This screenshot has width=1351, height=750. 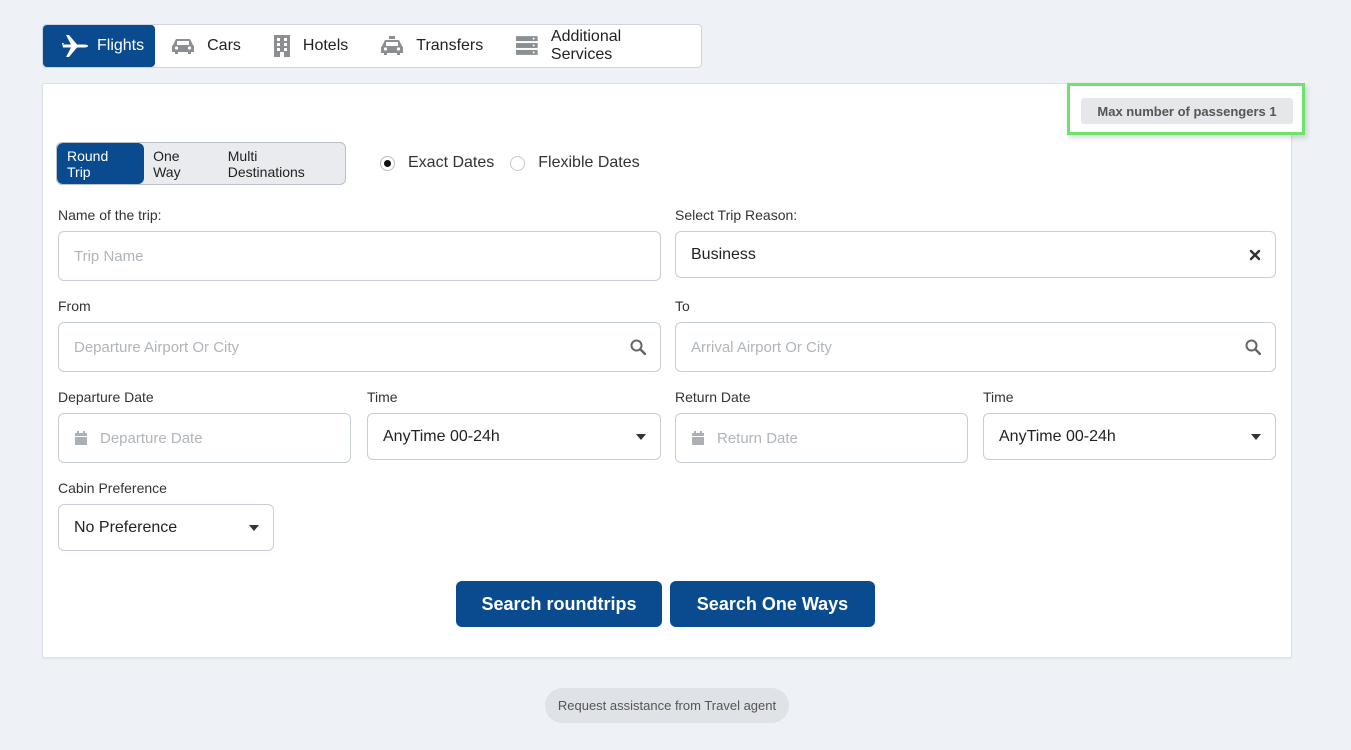 What do you see at coordinates (1057, 436) in the screenshot?
I see `return-time-value: AnyTime 00-24h` at bounding box center [1057, 436].